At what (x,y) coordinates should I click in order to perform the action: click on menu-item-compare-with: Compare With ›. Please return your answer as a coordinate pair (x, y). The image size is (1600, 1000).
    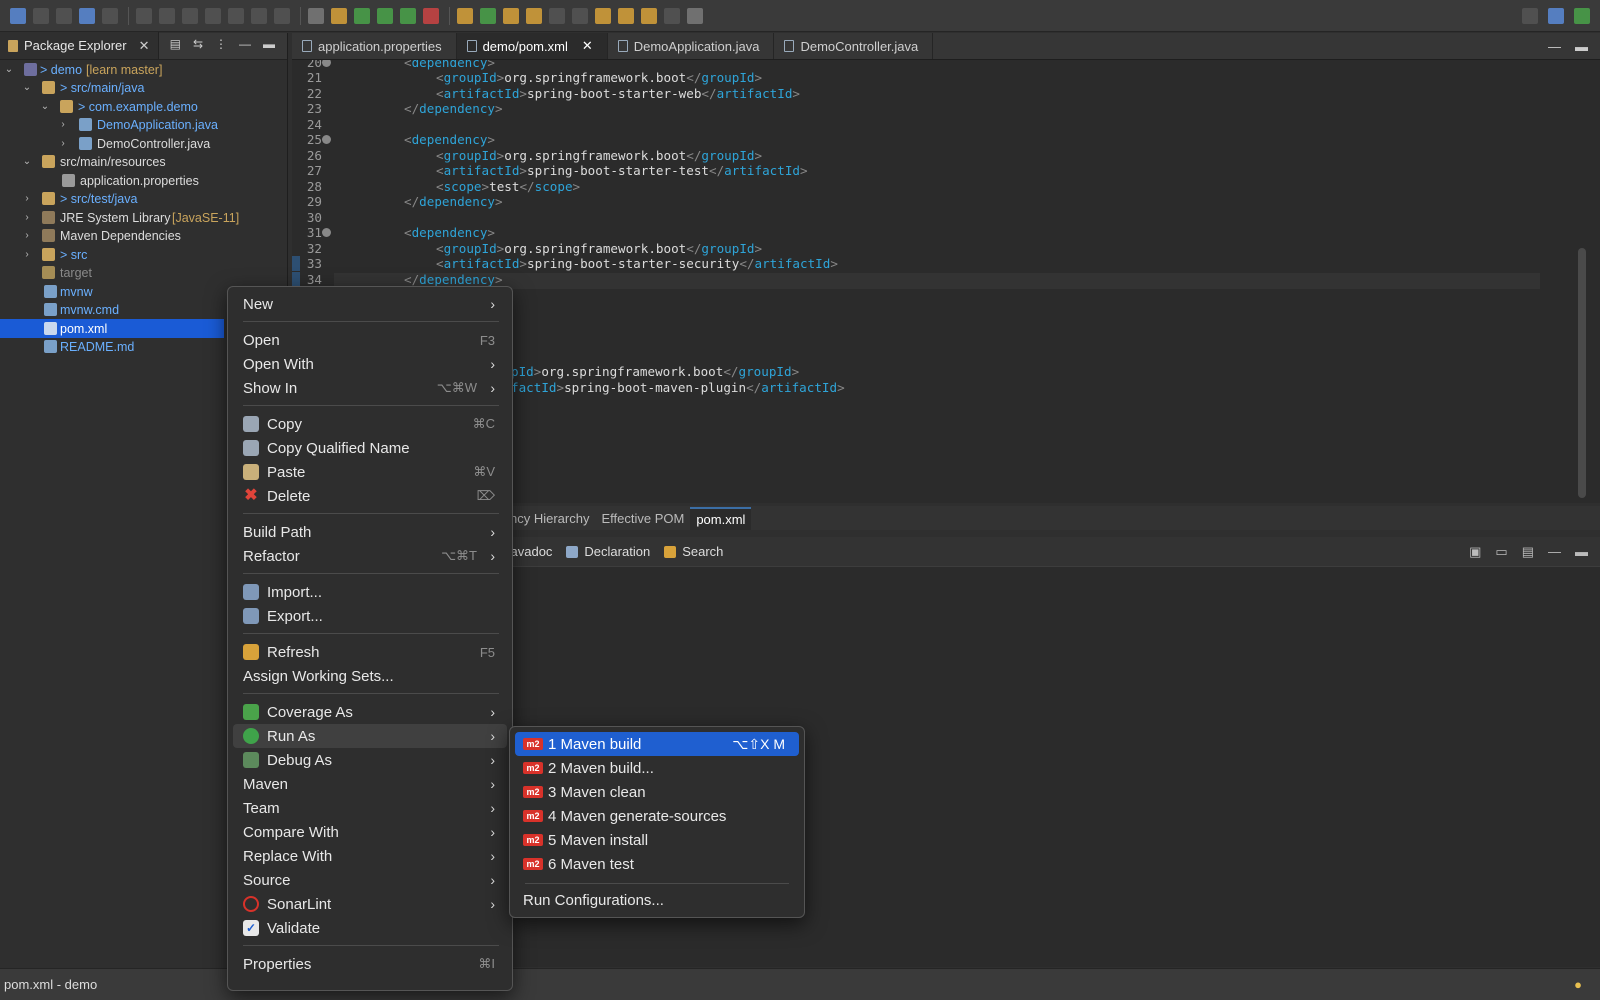
    Looking at the image, I should click on (370, 832).